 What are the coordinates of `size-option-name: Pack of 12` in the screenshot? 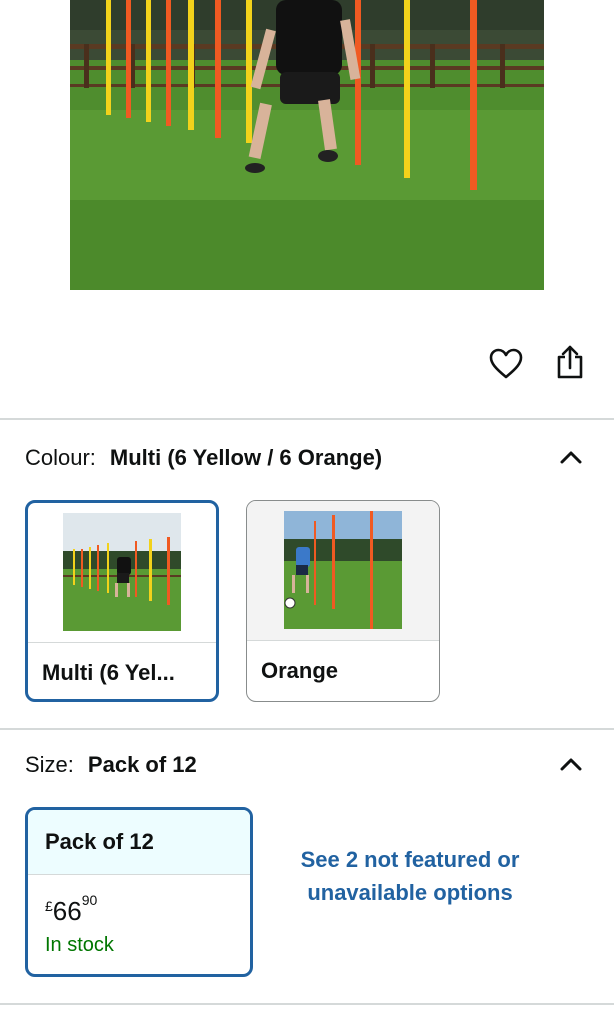 It's located at (139, 842).